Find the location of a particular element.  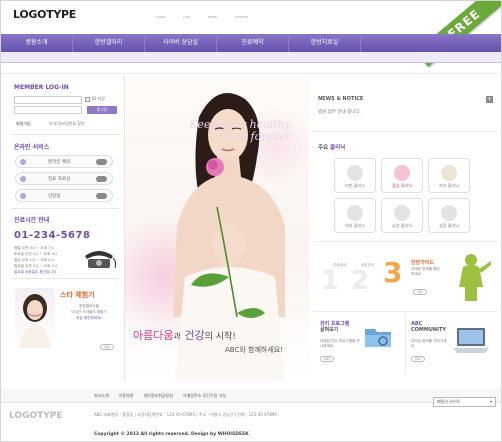

service-item-archive: 진료 자료실 is located at coordinates (64, 178).